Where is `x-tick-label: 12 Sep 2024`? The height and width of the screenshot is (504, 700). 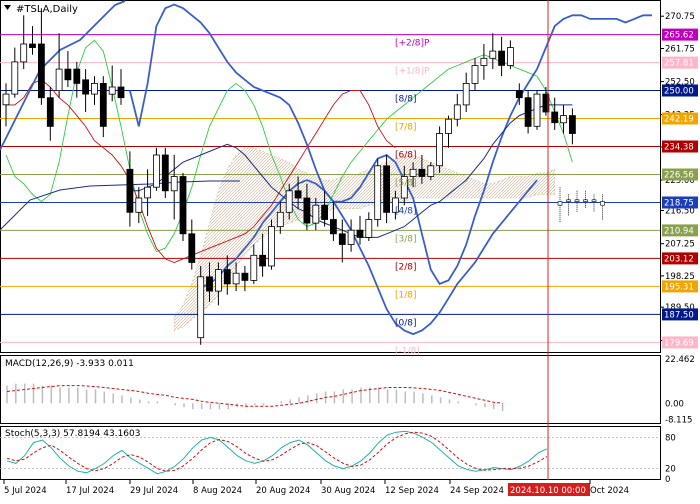
x-tick-label: 12 Sep 2024 is located at coordinates (412, 491).